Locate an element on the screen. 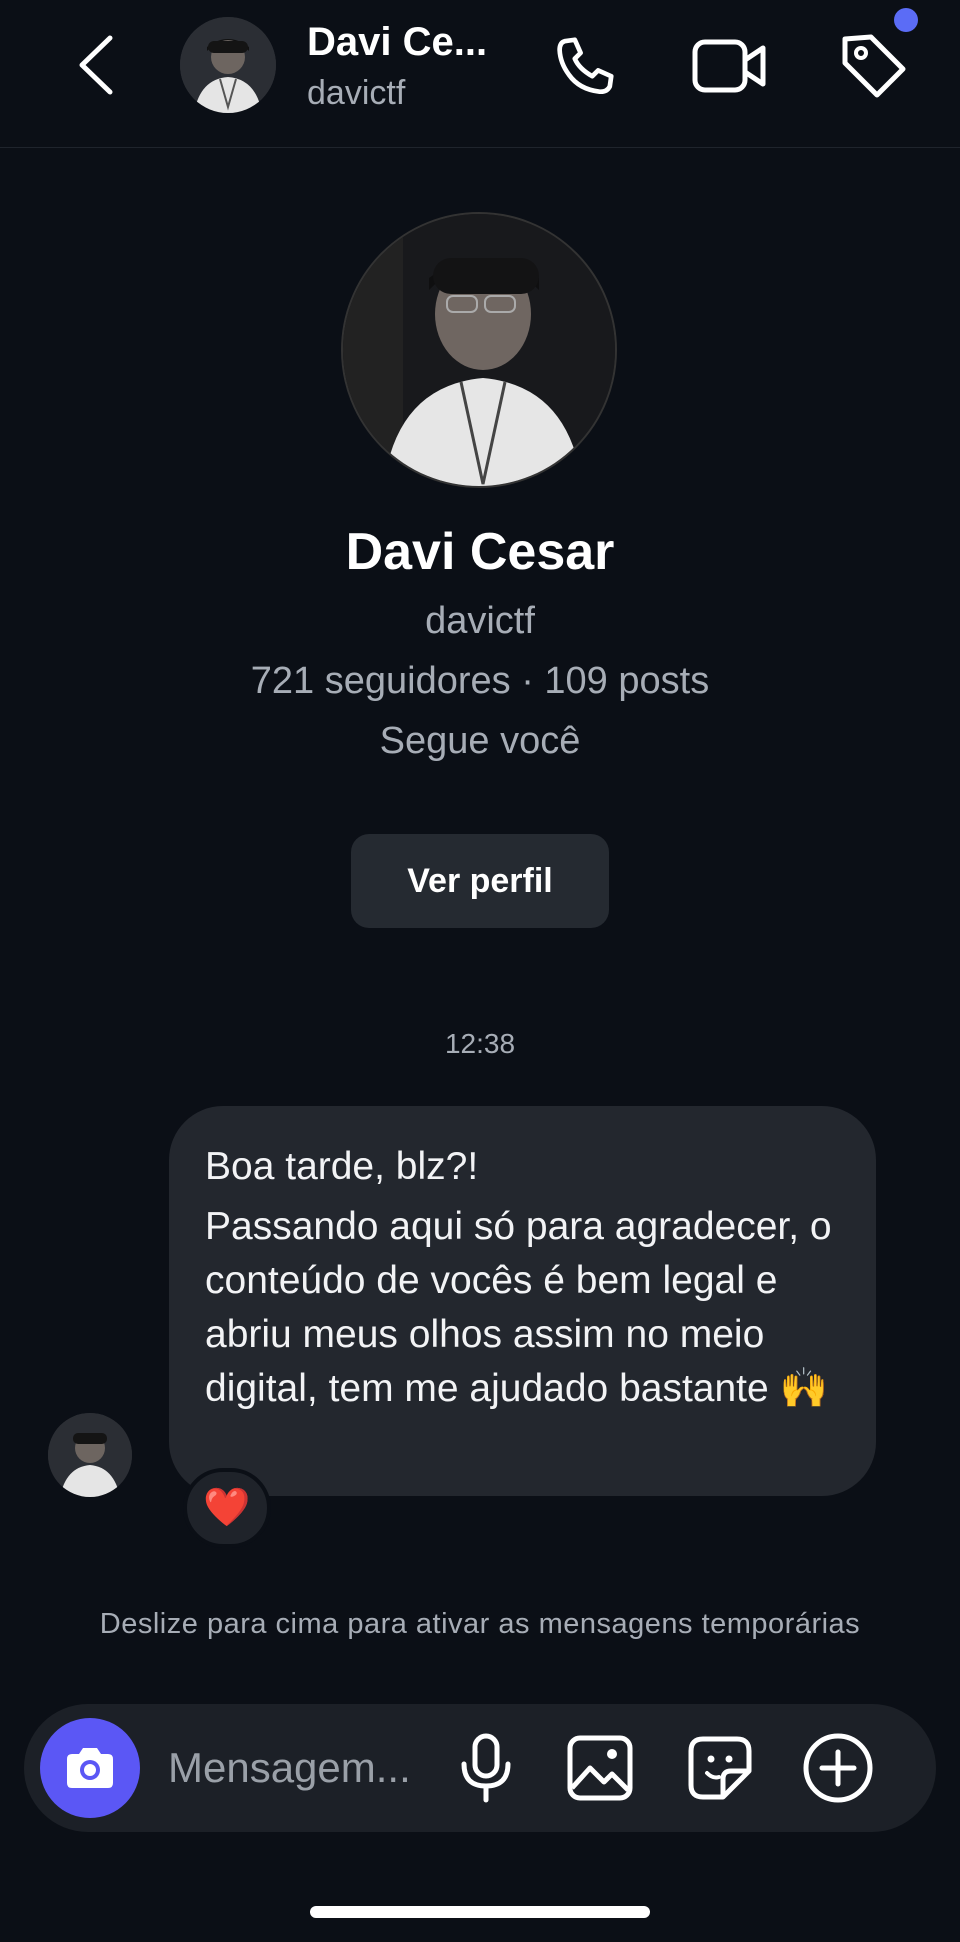 The image size is (960, 1942). chat-header: Davi Ce... davictf is located at coordinates (480, 74).